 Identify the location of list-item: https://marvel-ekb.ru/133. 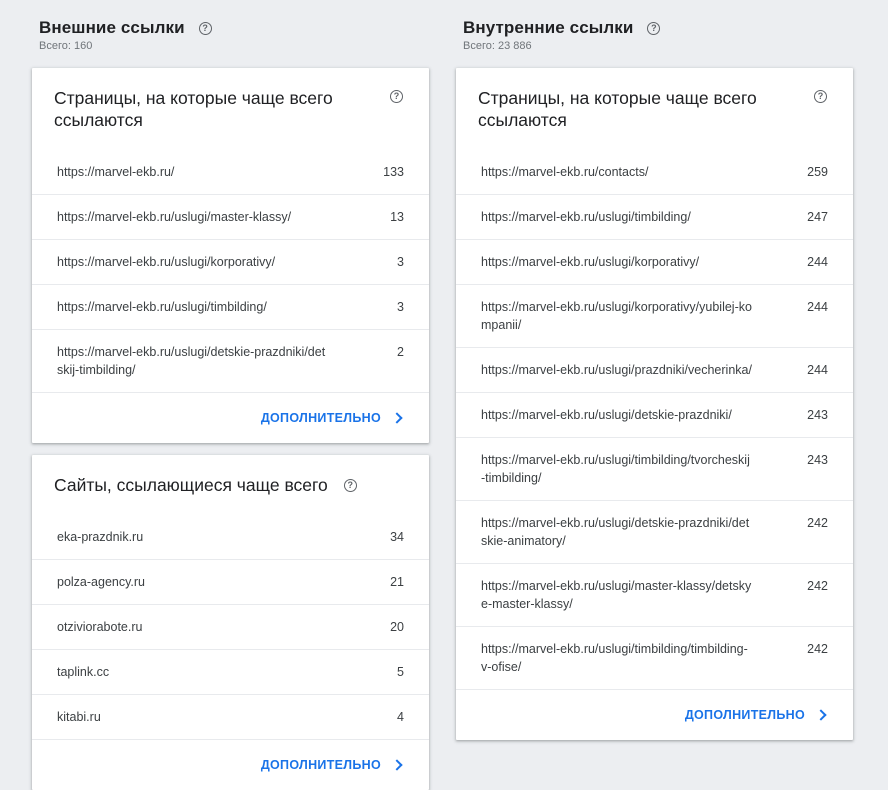
(230, 172).